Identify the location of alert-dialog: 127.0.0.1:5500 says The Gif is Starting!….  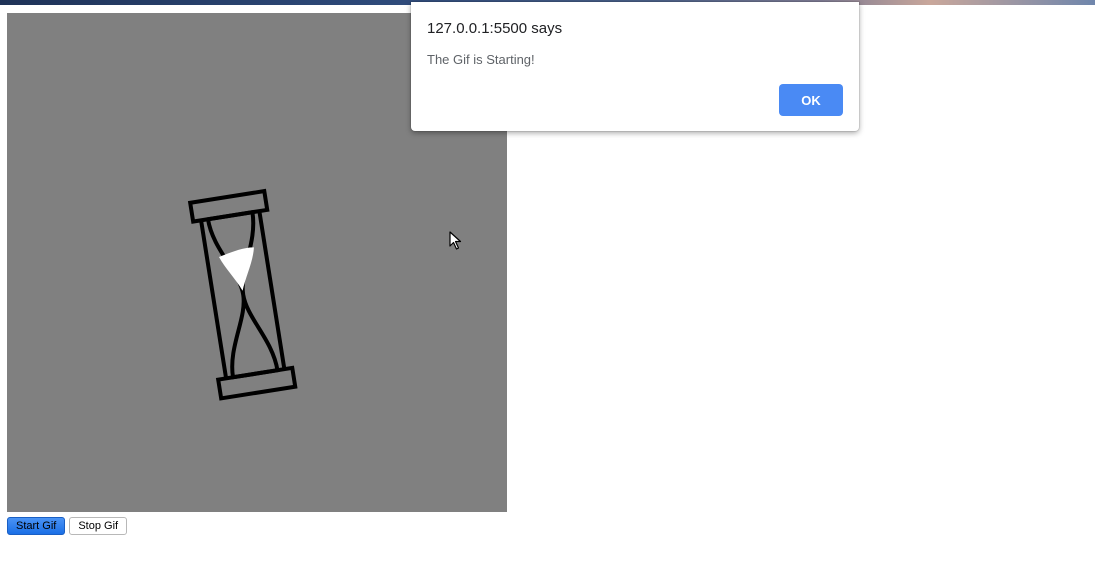
(635, 66).